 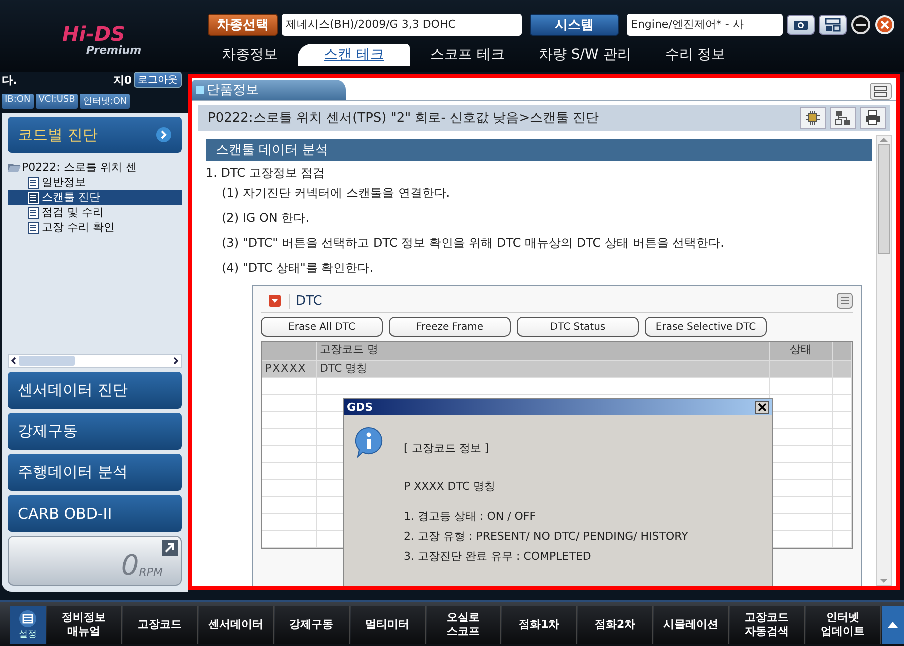 What do you see at coordinates (84, 625) in the screenshot?
I see `taskbar-button: 정비정보 매뉴얼` at bounding box center [84, 625].